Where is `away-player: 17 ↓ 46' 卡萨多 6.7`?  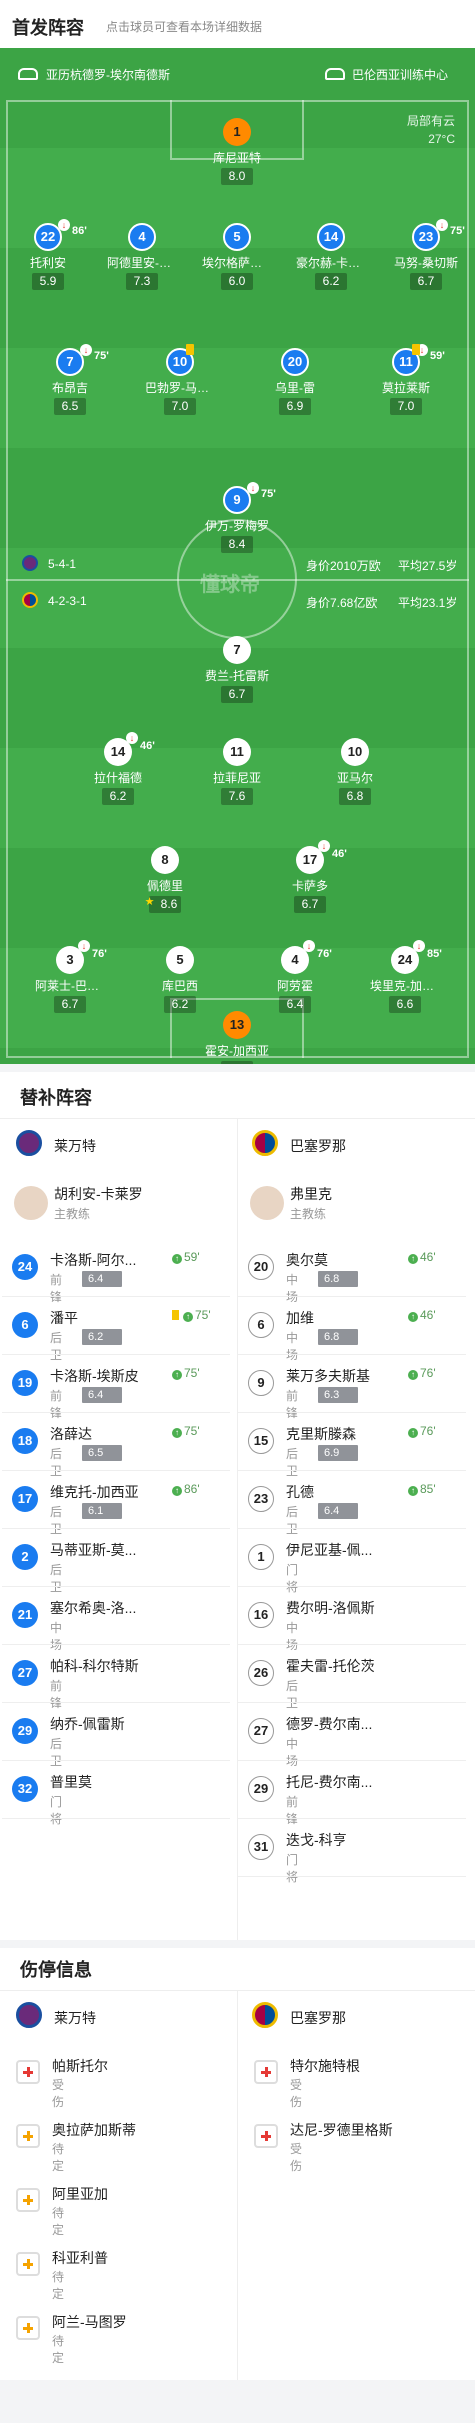
away-player: 17 ↓ 46' 卡萨多 6.7 is located at coordinates (311, 876).